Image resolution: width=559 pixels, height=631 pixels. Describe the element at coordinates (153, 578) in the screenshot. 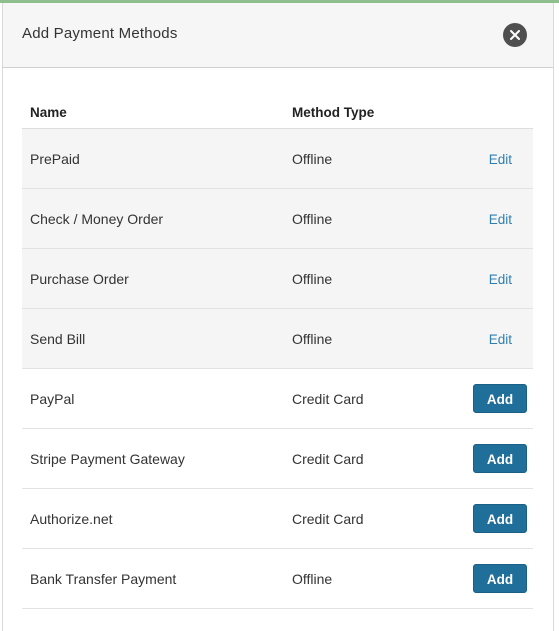

I see `payment-method-name: Bank Transfer Payment` at that location.